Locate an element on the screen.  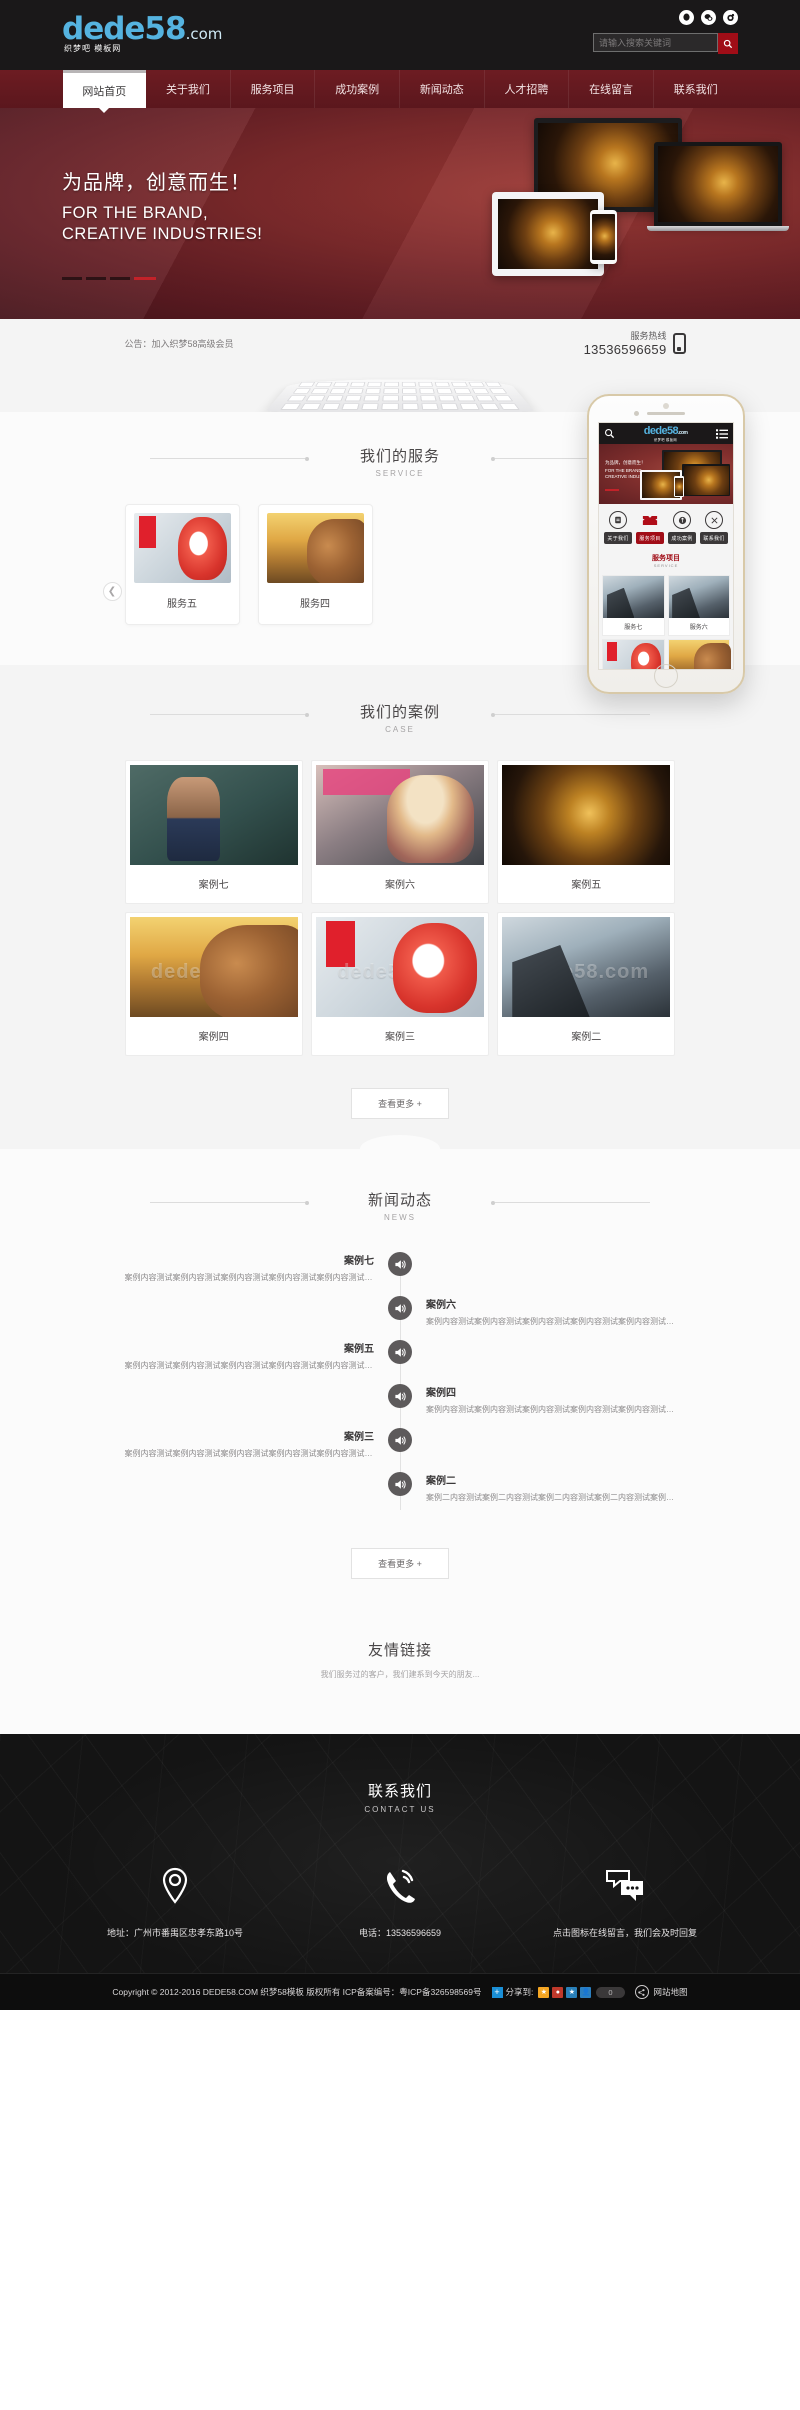
phone-nav-label: 联系我们 is located at coordinates (714, 538).